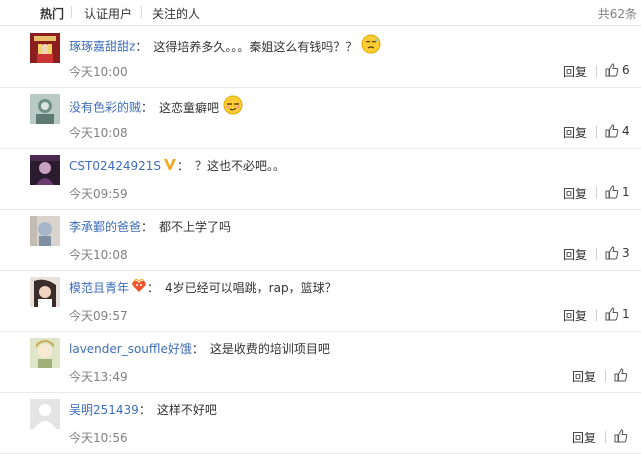  Describe the element at coordinates (626, 252) in the screenshot. I see `like-count: 3` at that location.